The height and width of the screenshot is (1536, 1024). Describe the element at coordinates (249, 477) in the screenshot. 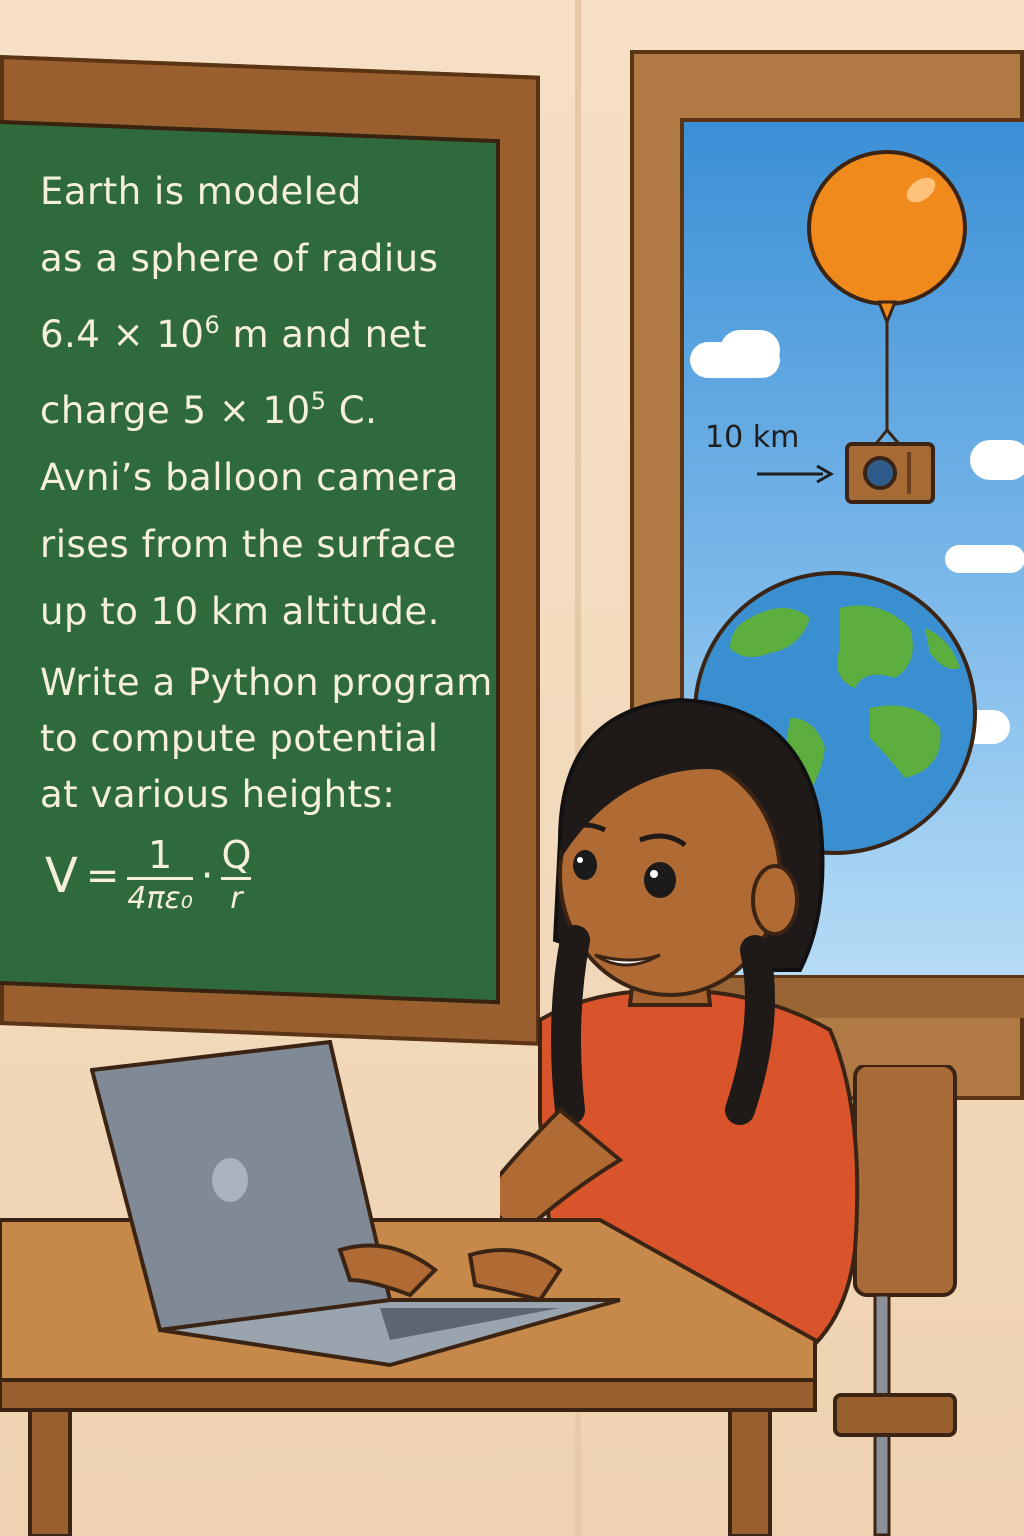

I see `problem-line: Avni’s balloon camera` at that location.